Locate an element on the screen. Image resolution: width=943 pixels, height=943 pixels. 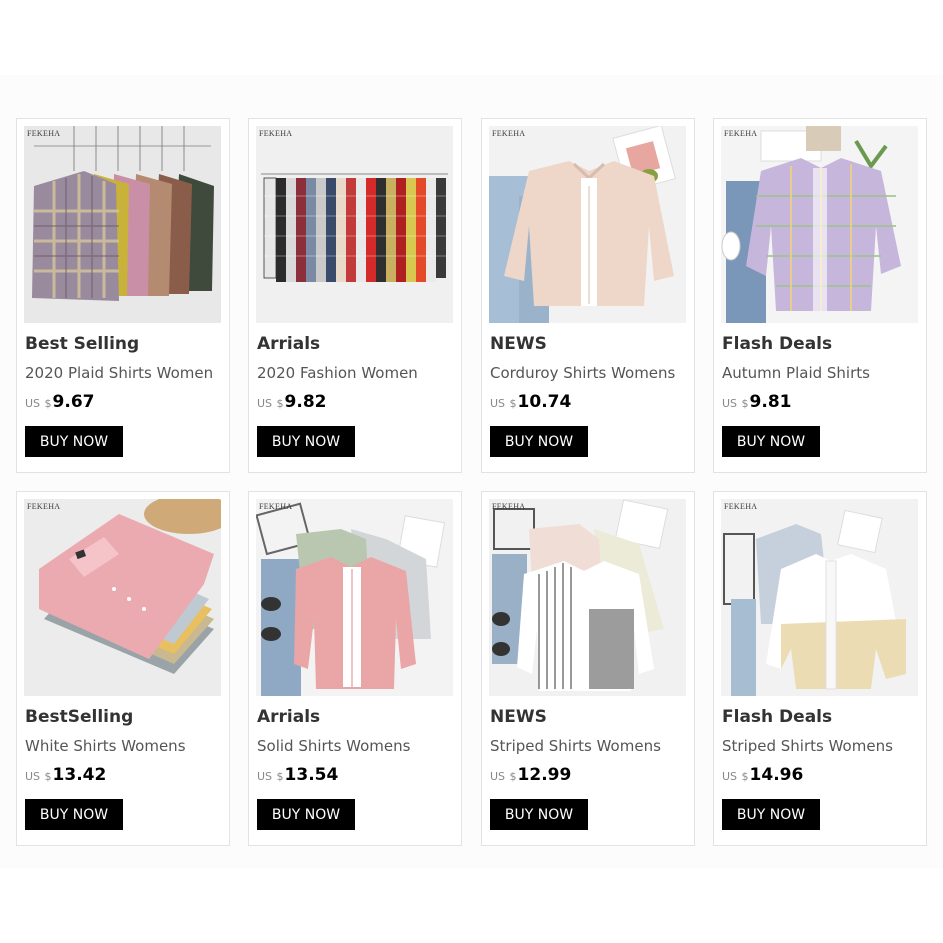
product-price: US $ 10.74 is located at coordinates (530, 402).